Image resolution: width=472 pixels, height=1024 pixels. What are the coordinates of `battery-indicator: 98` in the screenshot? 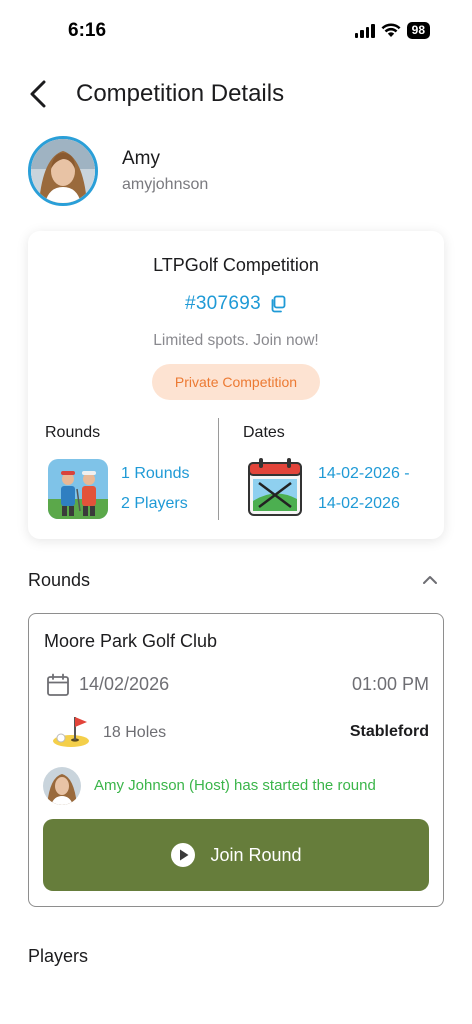 It's located at (418, 30).